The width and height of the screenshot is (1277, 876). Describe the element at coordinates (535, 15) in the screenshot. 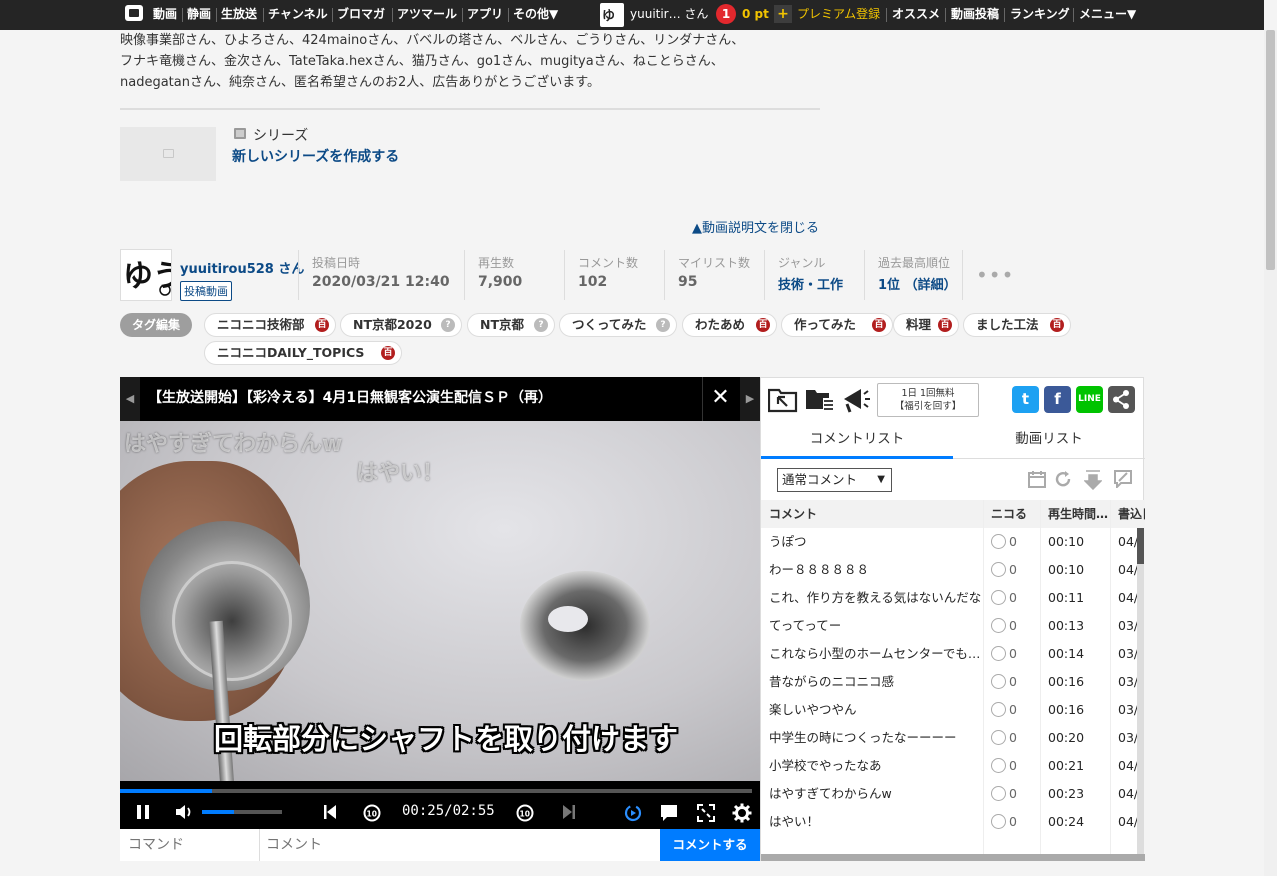

I see `nav-item-others: その他▼` at that location.